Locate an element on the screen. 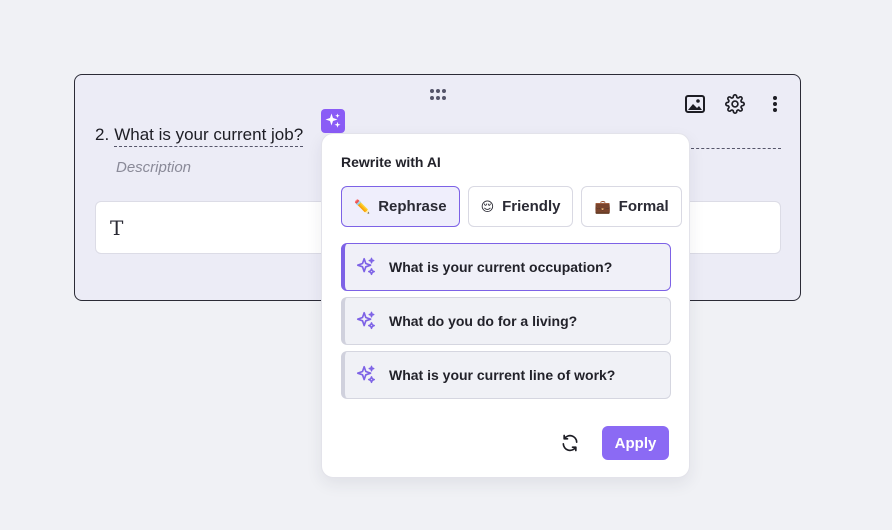 The width and height of the screenshot is (892, 530). text-type-icon: T is located at coordinates (117, 228).